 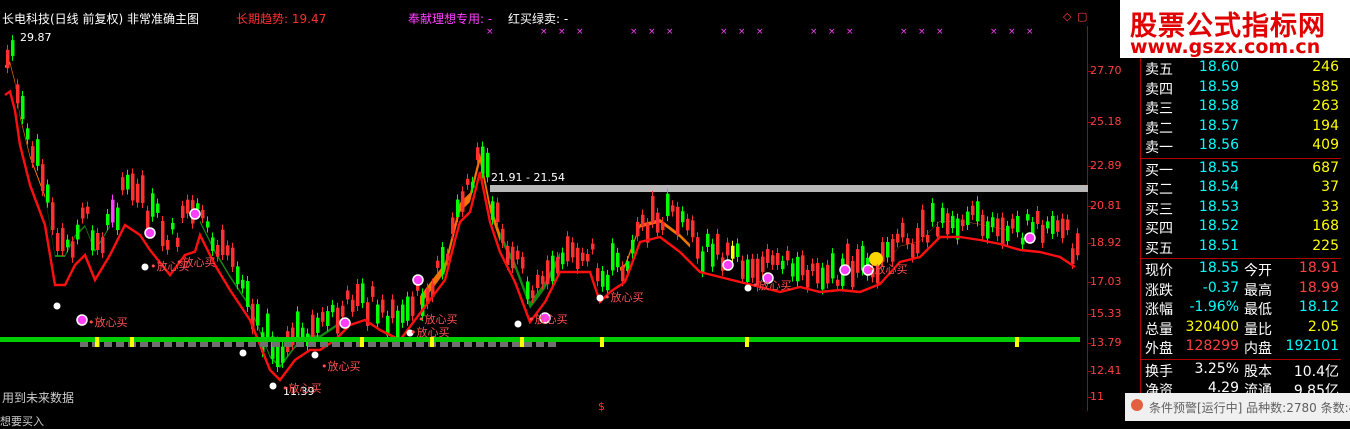 What do you see at coordinates (1159, 209) in the screenshot?
I see `order-label: 买三` at bounding box center [1159, 209].